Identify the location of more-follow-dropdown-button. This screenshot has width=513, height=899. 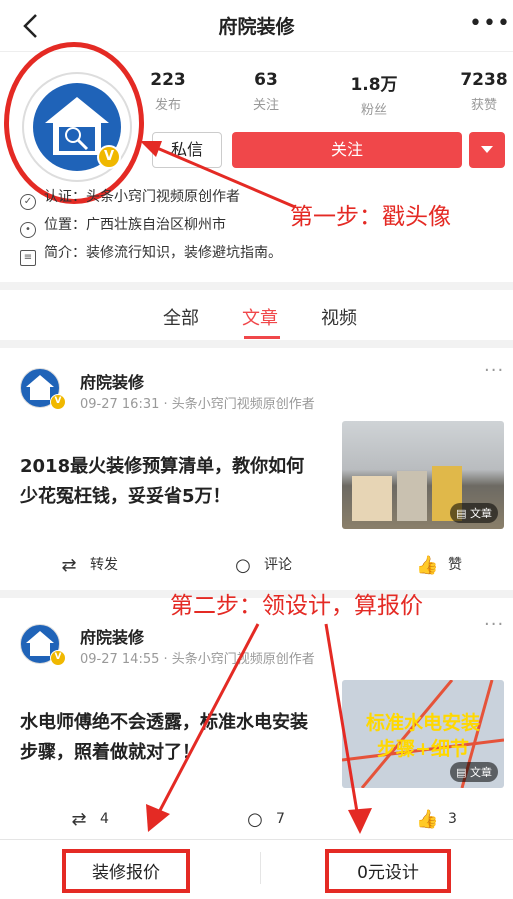
(487, 150).